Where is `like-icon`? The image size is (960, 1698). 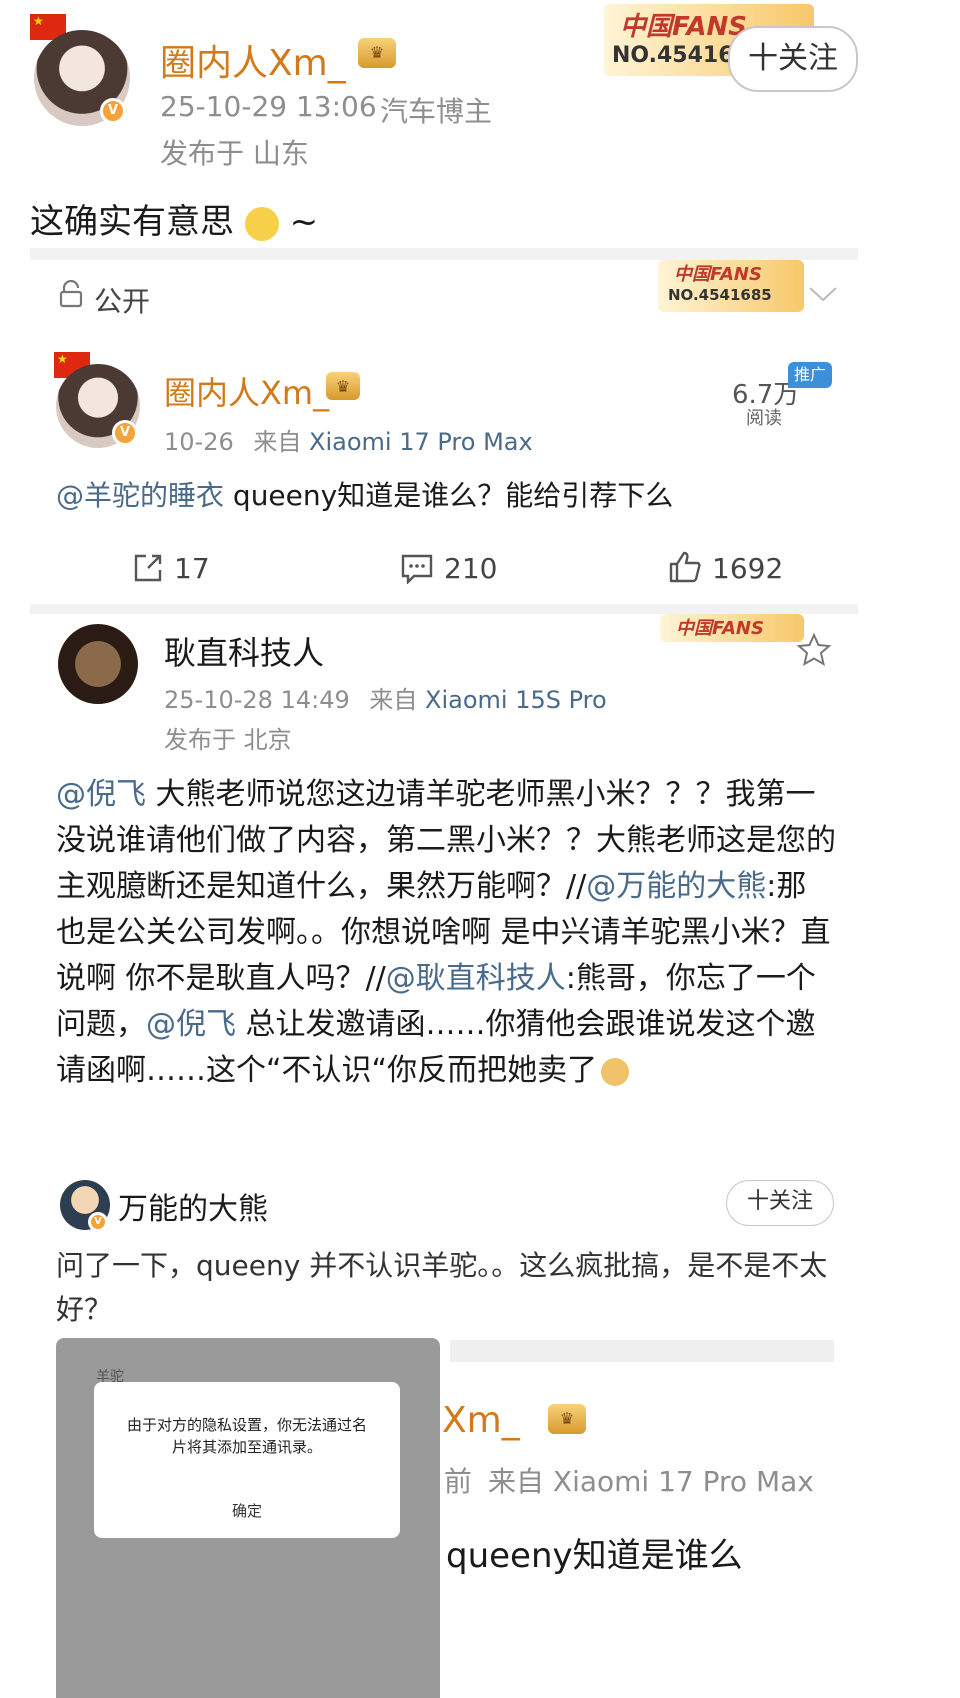 like-icon is located at coordinates (685, 567).